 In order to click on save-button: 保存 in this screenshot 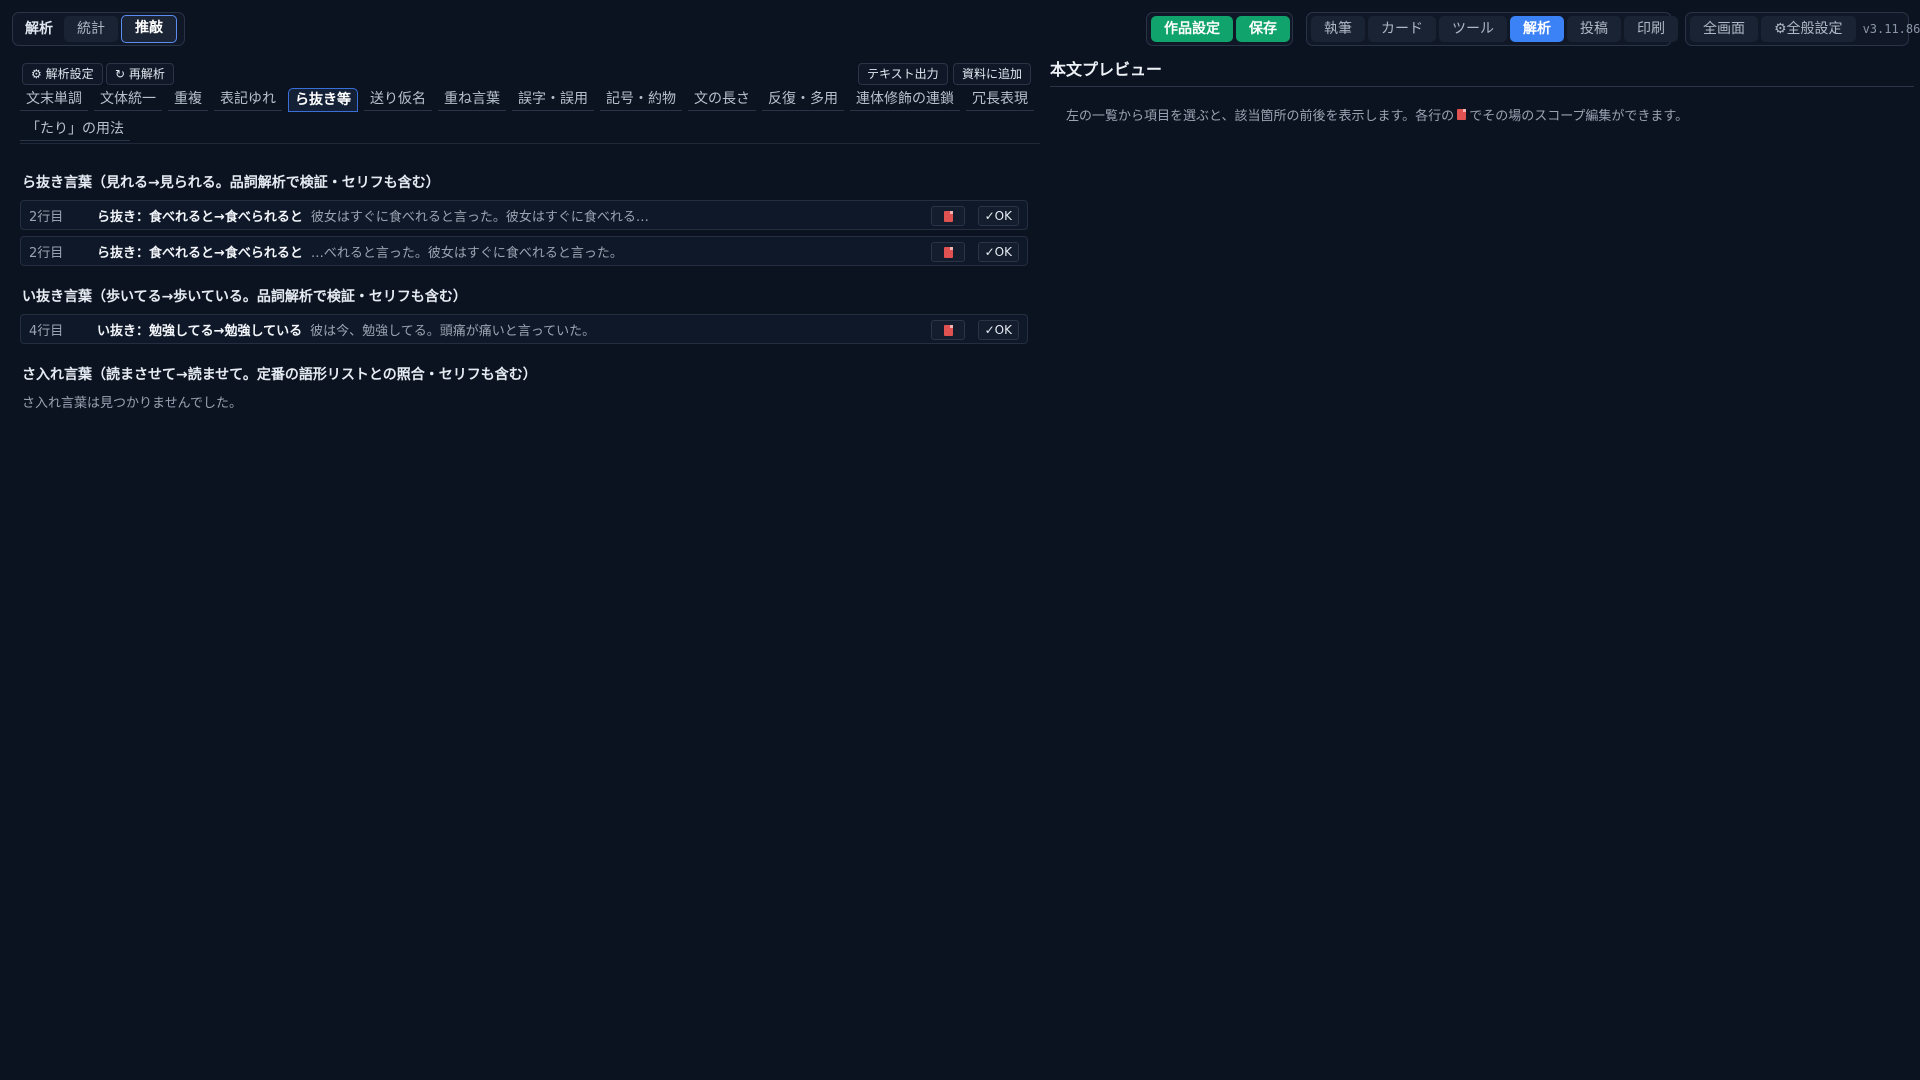, I will do `click(1263, 29)`.